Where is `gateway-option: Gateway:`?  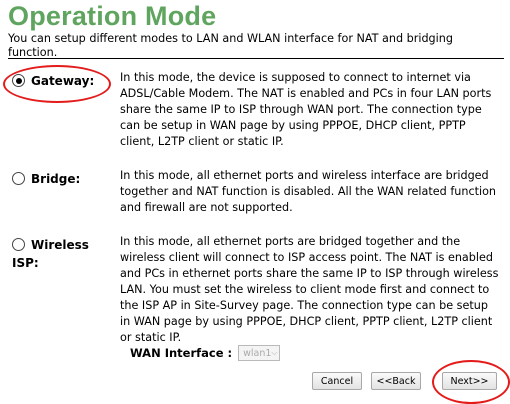
gateway-option: Gateway: is located at coordinates (53, 81).